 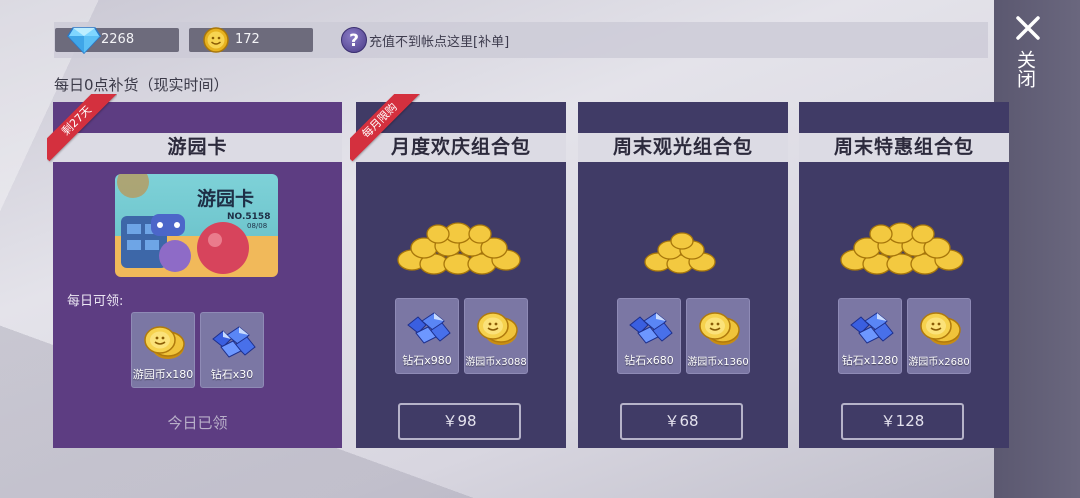 What do you see at coordinates (904, 147) in the screenshot?
I see `bundle-title: 周末特惠组合包` at bounding box center [904, 147].